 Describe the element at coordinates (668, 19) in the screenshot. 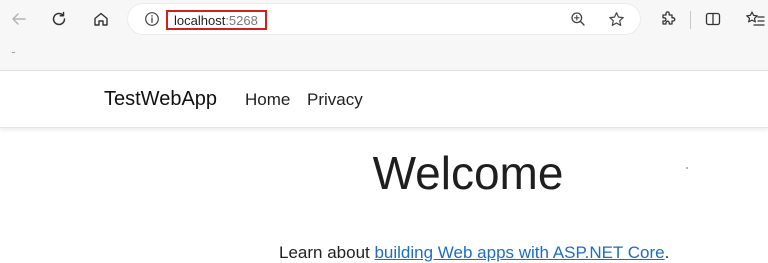

I see `extensions-icon` at that location.